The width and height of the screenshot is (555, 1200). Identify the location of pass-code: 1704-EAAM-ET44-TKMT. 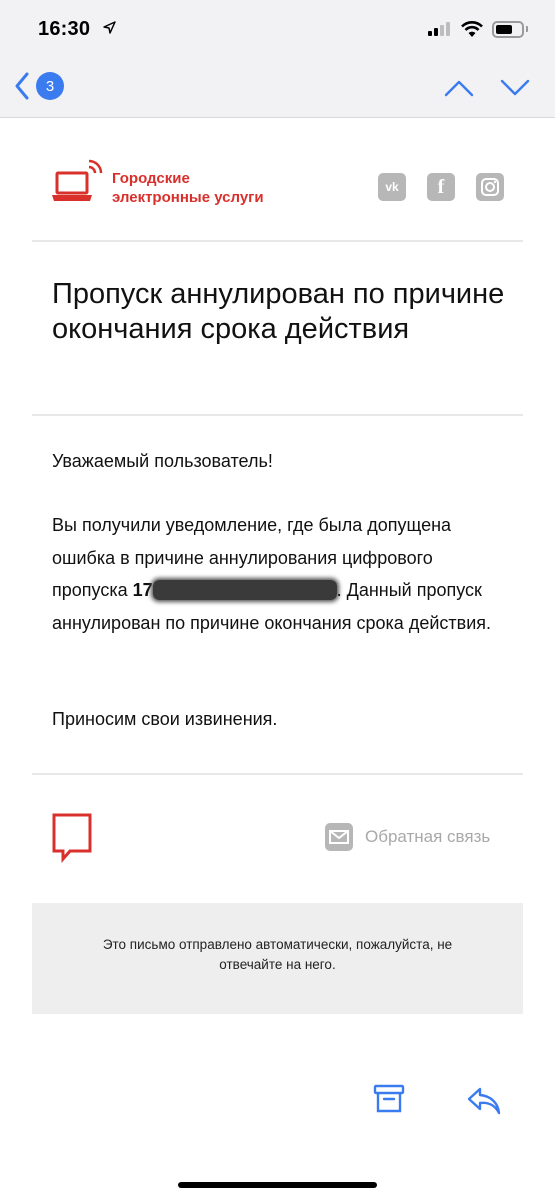
(234, 590).